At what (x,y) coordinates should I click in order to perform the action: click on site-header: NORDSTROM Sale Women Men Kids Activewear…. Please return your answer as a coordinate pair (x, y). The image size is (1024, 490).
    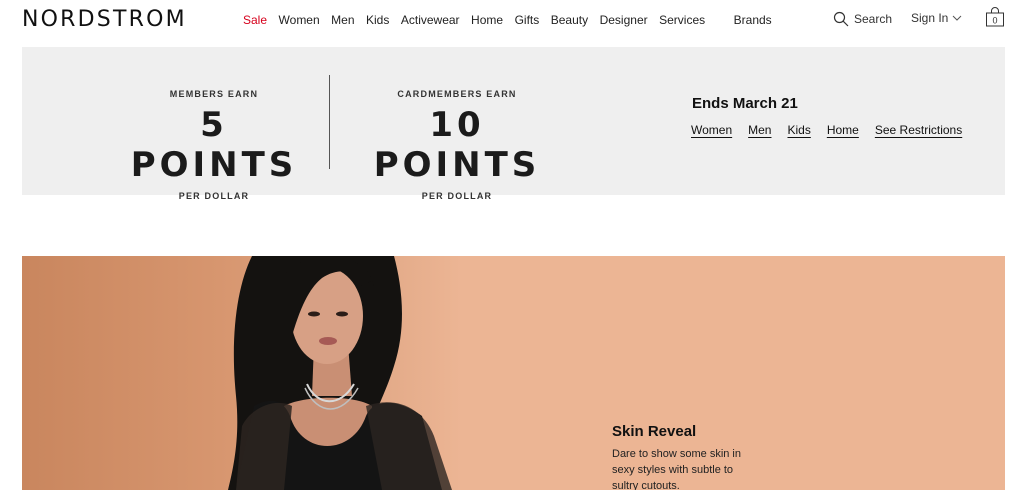
    Looking at the image, I should click on (512, 22).